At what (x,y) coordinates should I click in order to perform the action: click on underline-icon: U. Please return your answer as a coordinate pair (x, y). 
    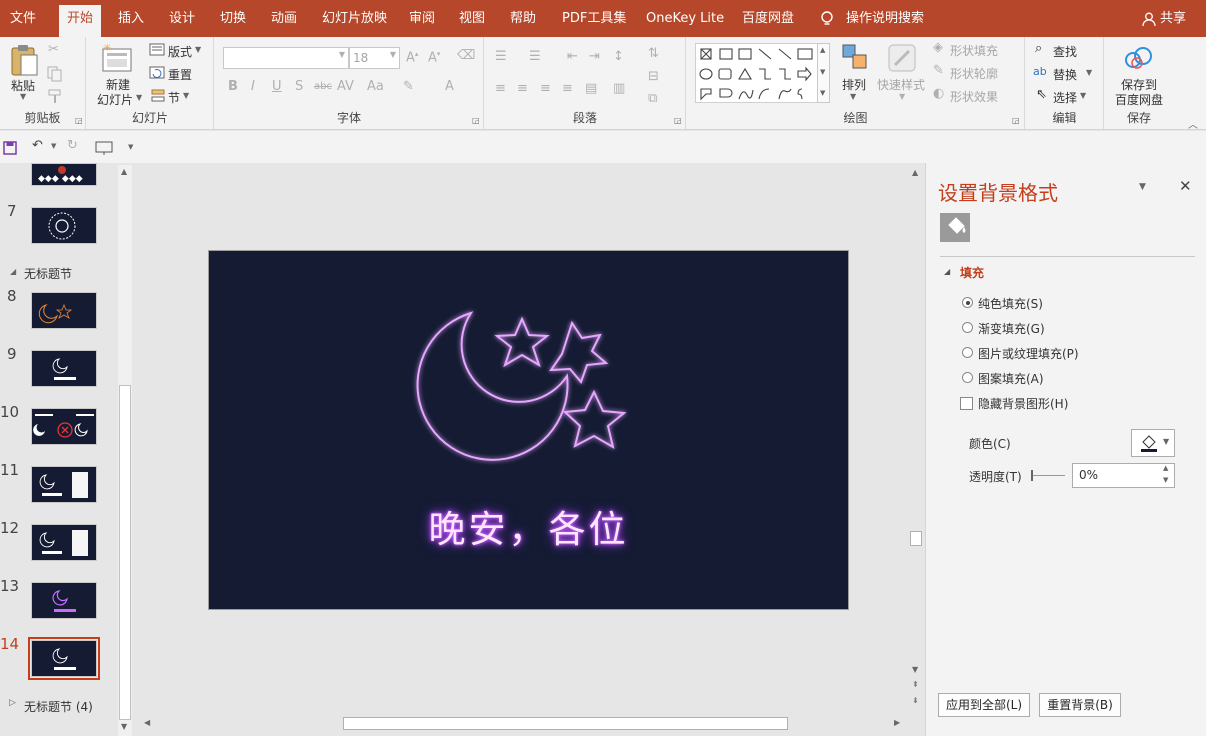
    Looking at the image, I should click on (277, 86).